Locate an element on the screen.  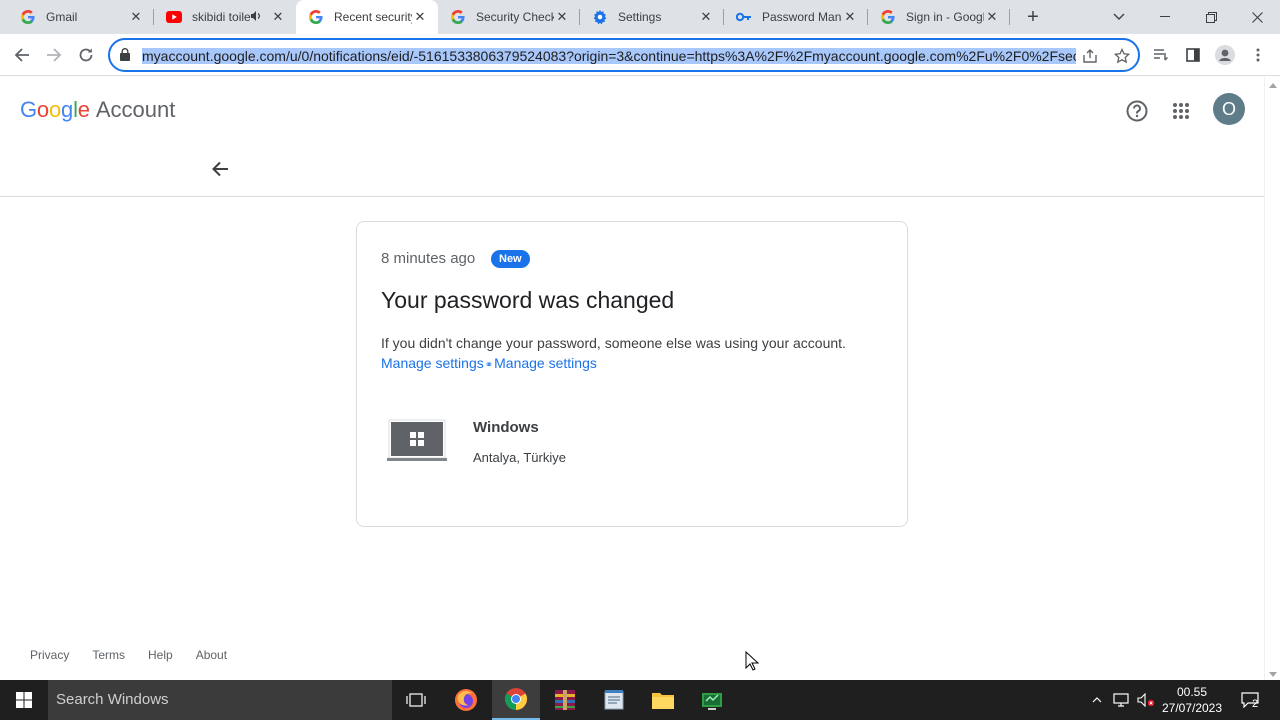
tab-title: Security Checkup is located at coordinates (515, 17).